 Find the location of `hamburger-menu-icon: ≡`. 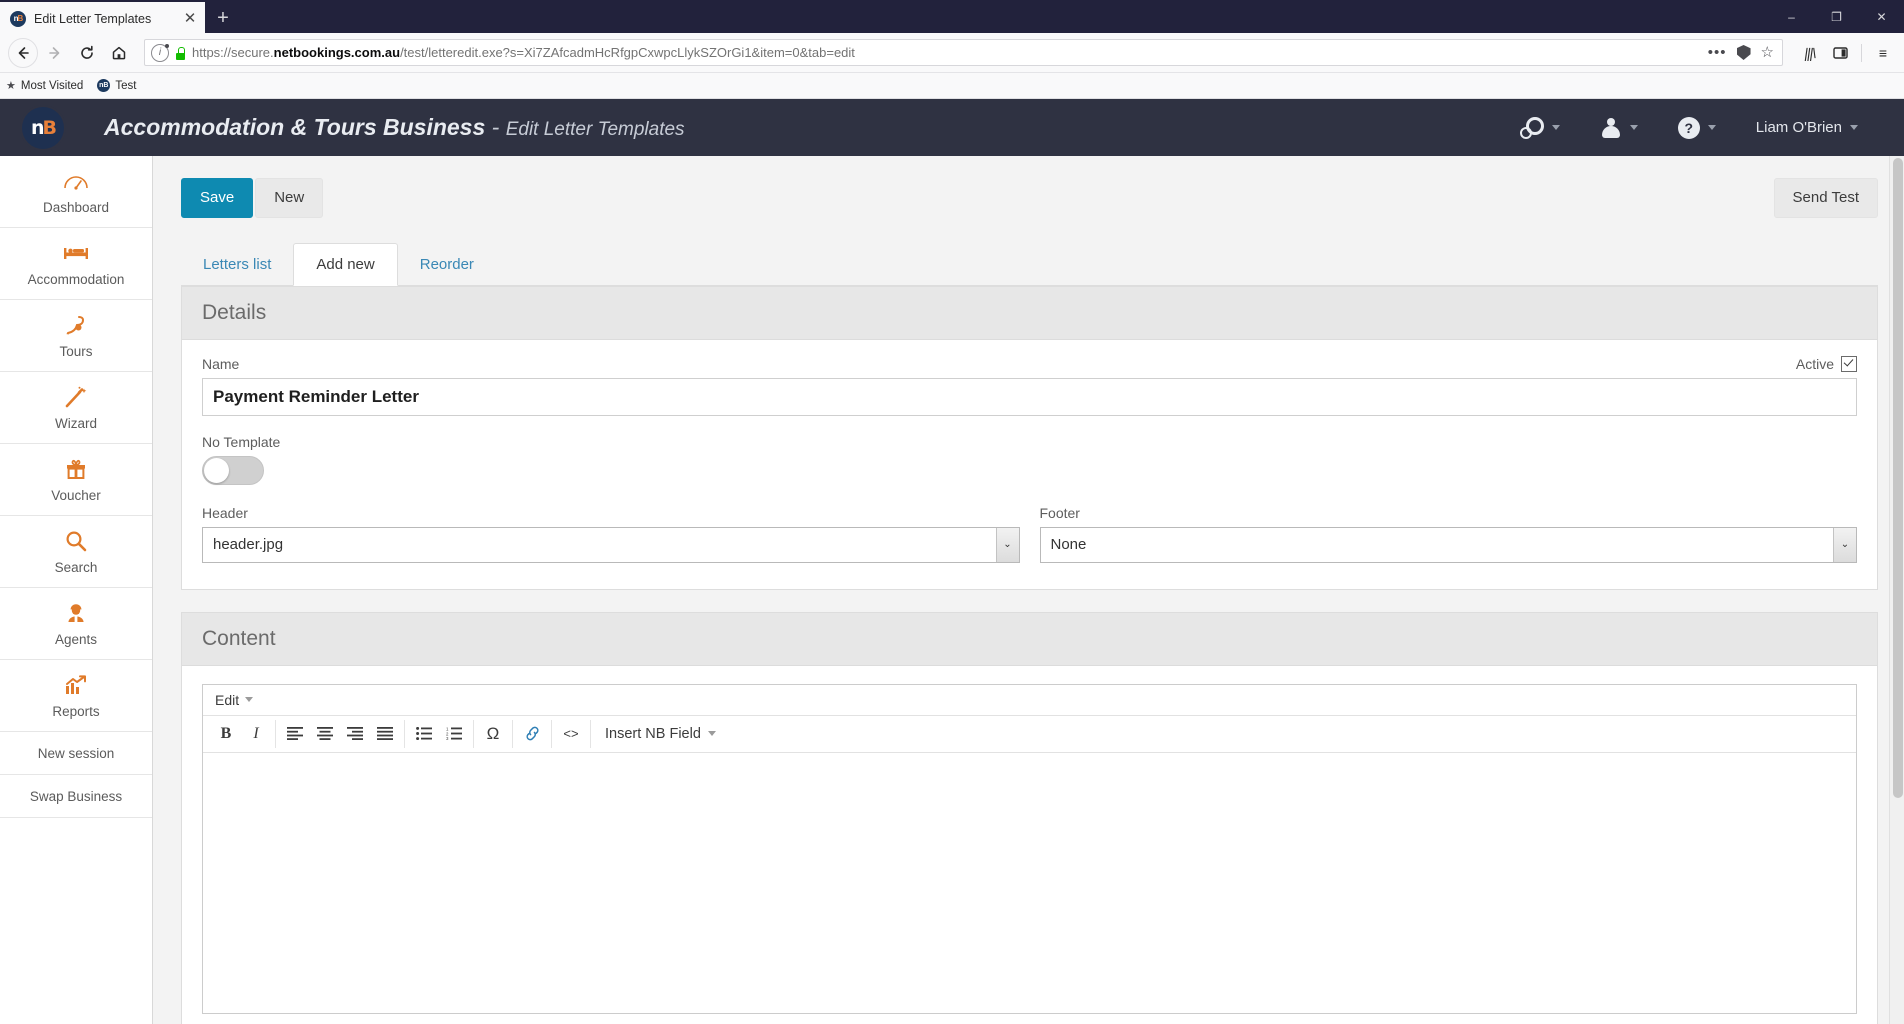

hamburger-menu-icon: ≡ is located at coordinates (1883, 53).